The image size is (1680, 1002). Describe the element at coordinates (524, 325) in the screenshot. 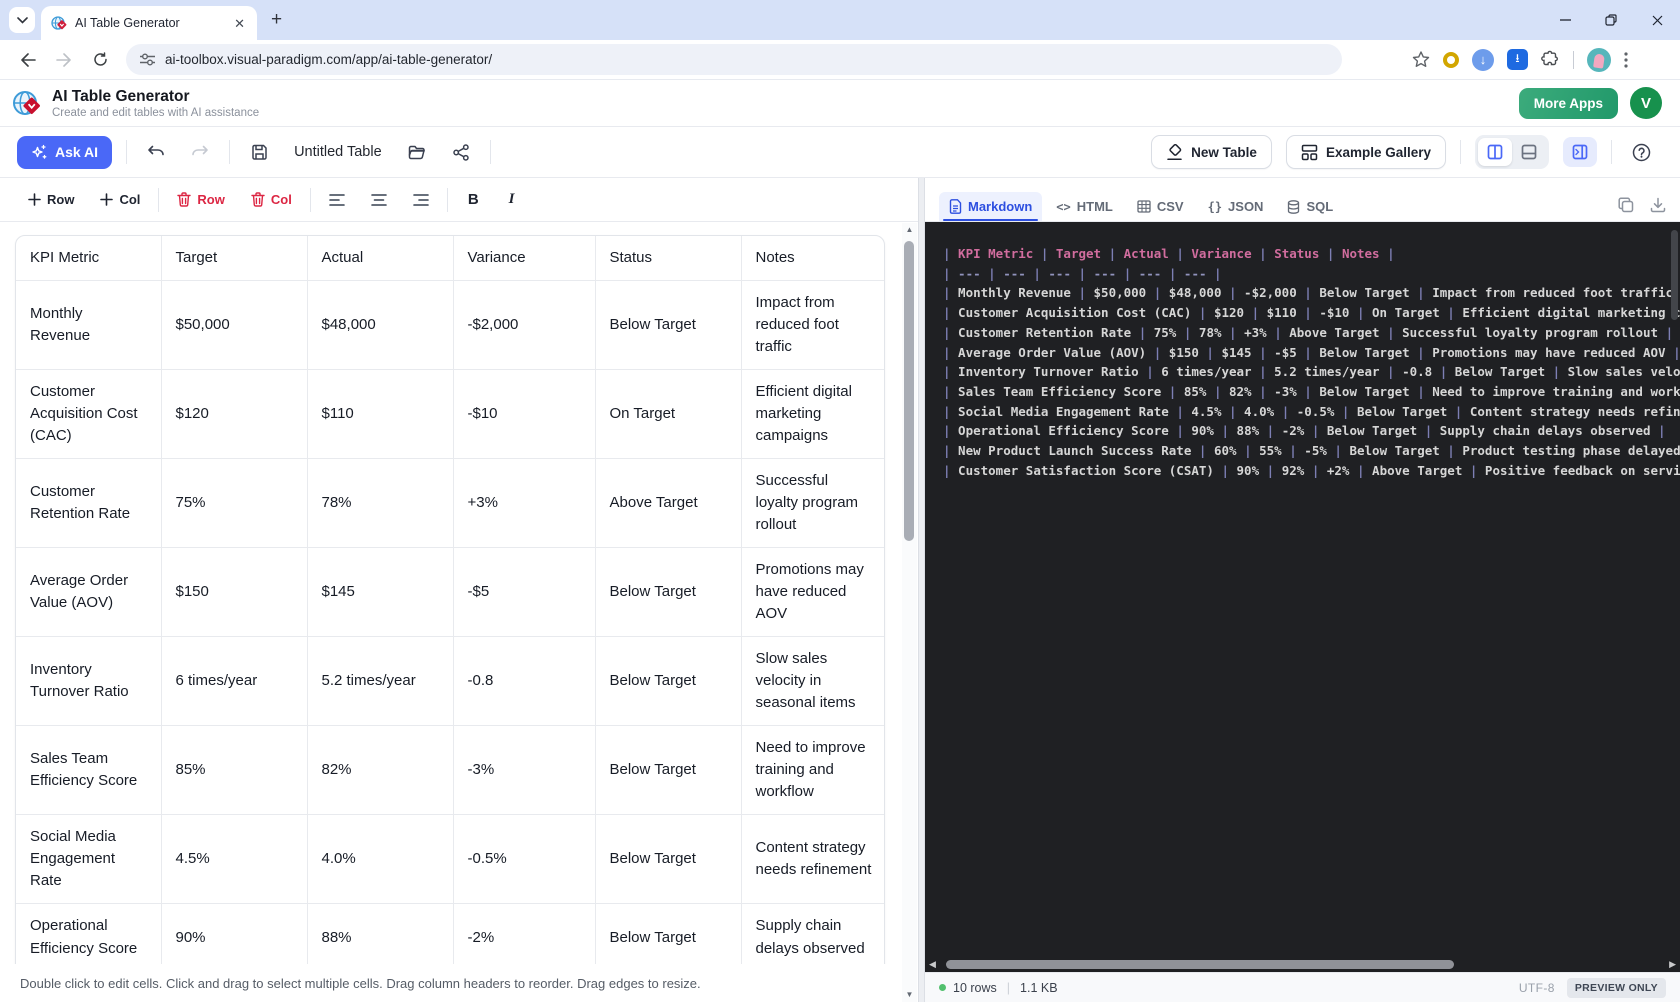

I see `table-cell: -$2,000` at that location.